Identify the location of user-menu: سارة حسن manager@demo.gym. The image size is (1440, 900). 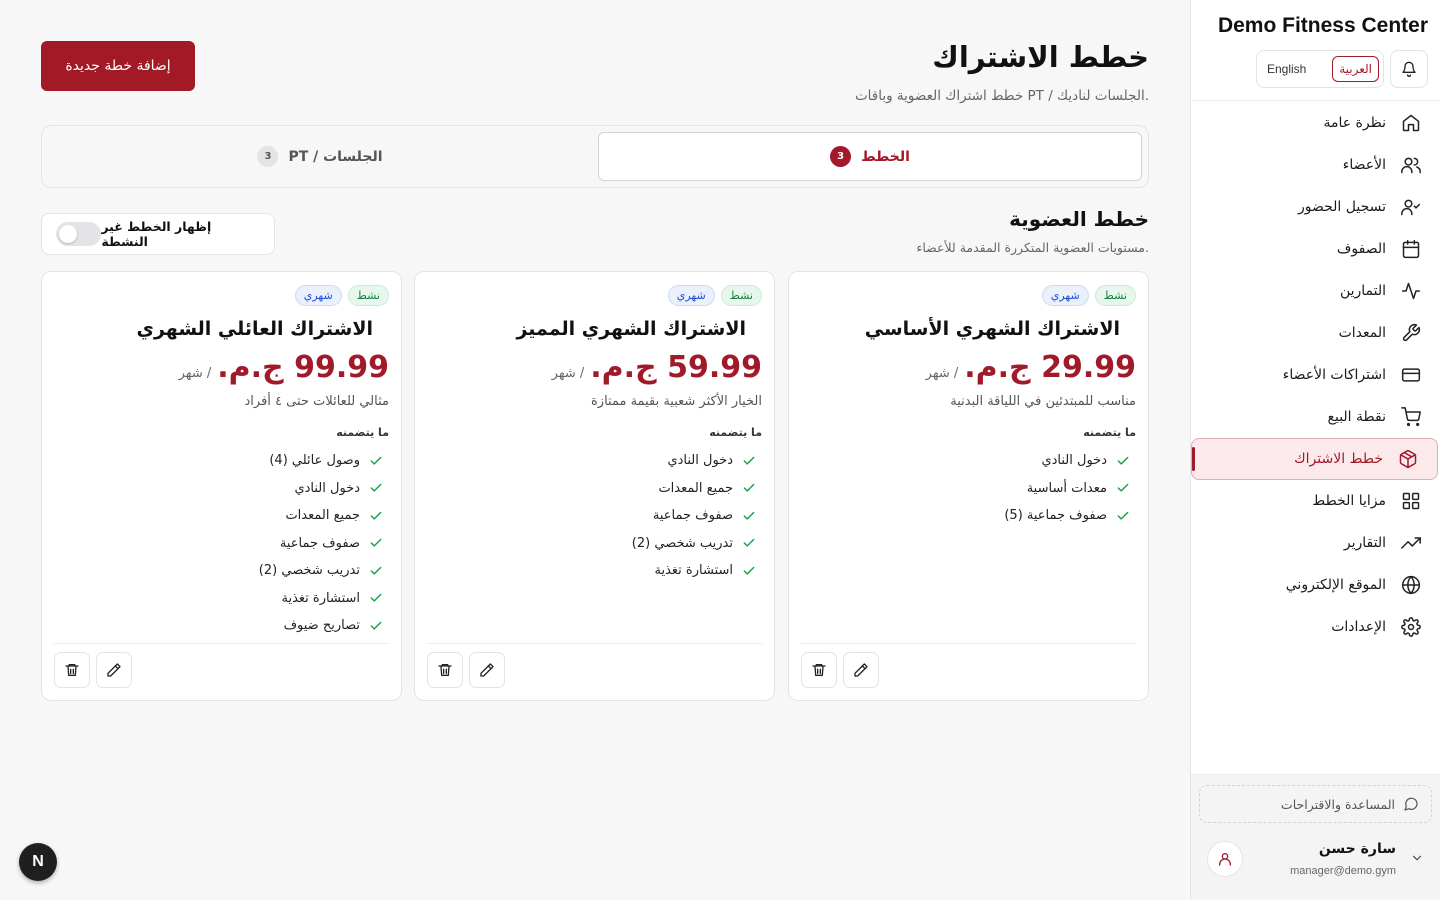
(1315, 865).